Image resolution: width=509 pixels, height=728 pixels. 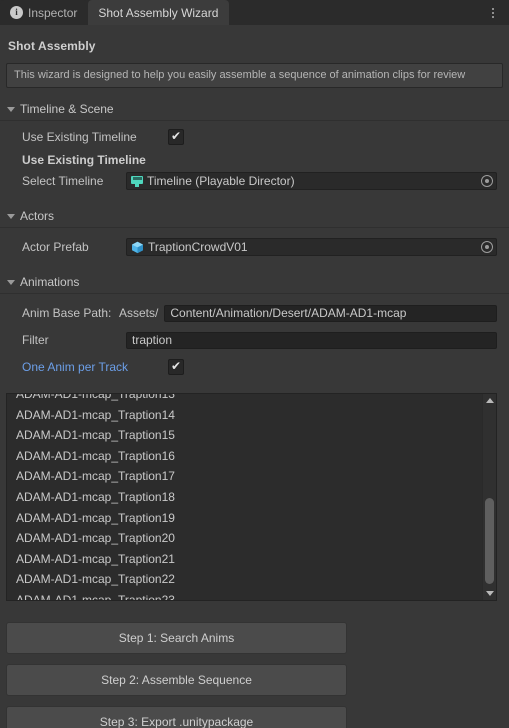 What do you see at coordinates (52, 46) in the screenshot?
I see `page-title: Shot Assembly` at bounding box center [52, 46].